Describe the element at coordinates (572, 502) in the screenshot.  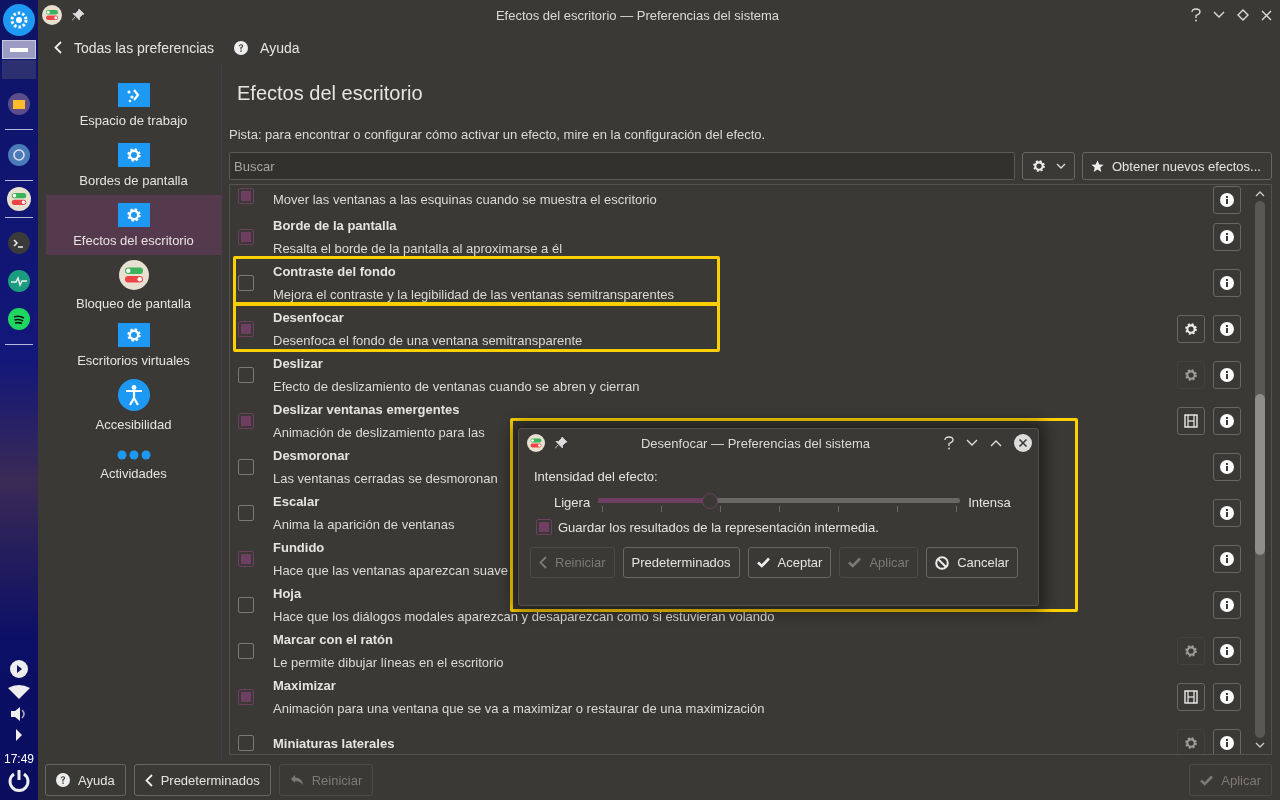
I see `min-label: Ligera` at that location.